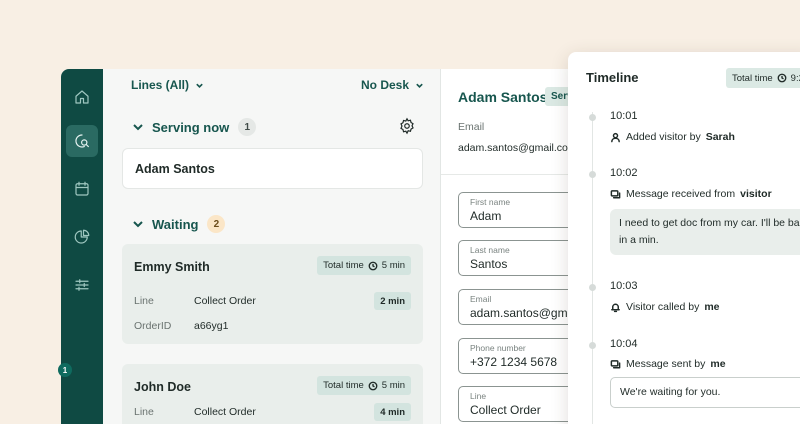 This screenshot has width=800, height=424. I want to click on timeline-event: Visitor called by me, so click(665, 307).